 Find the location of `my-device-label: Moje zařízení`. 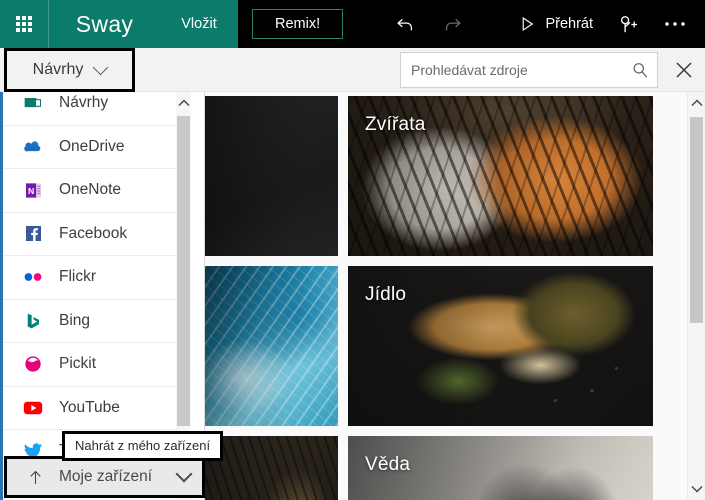

my-device-label: Moje zařízení is located at coordinates (106, 476).